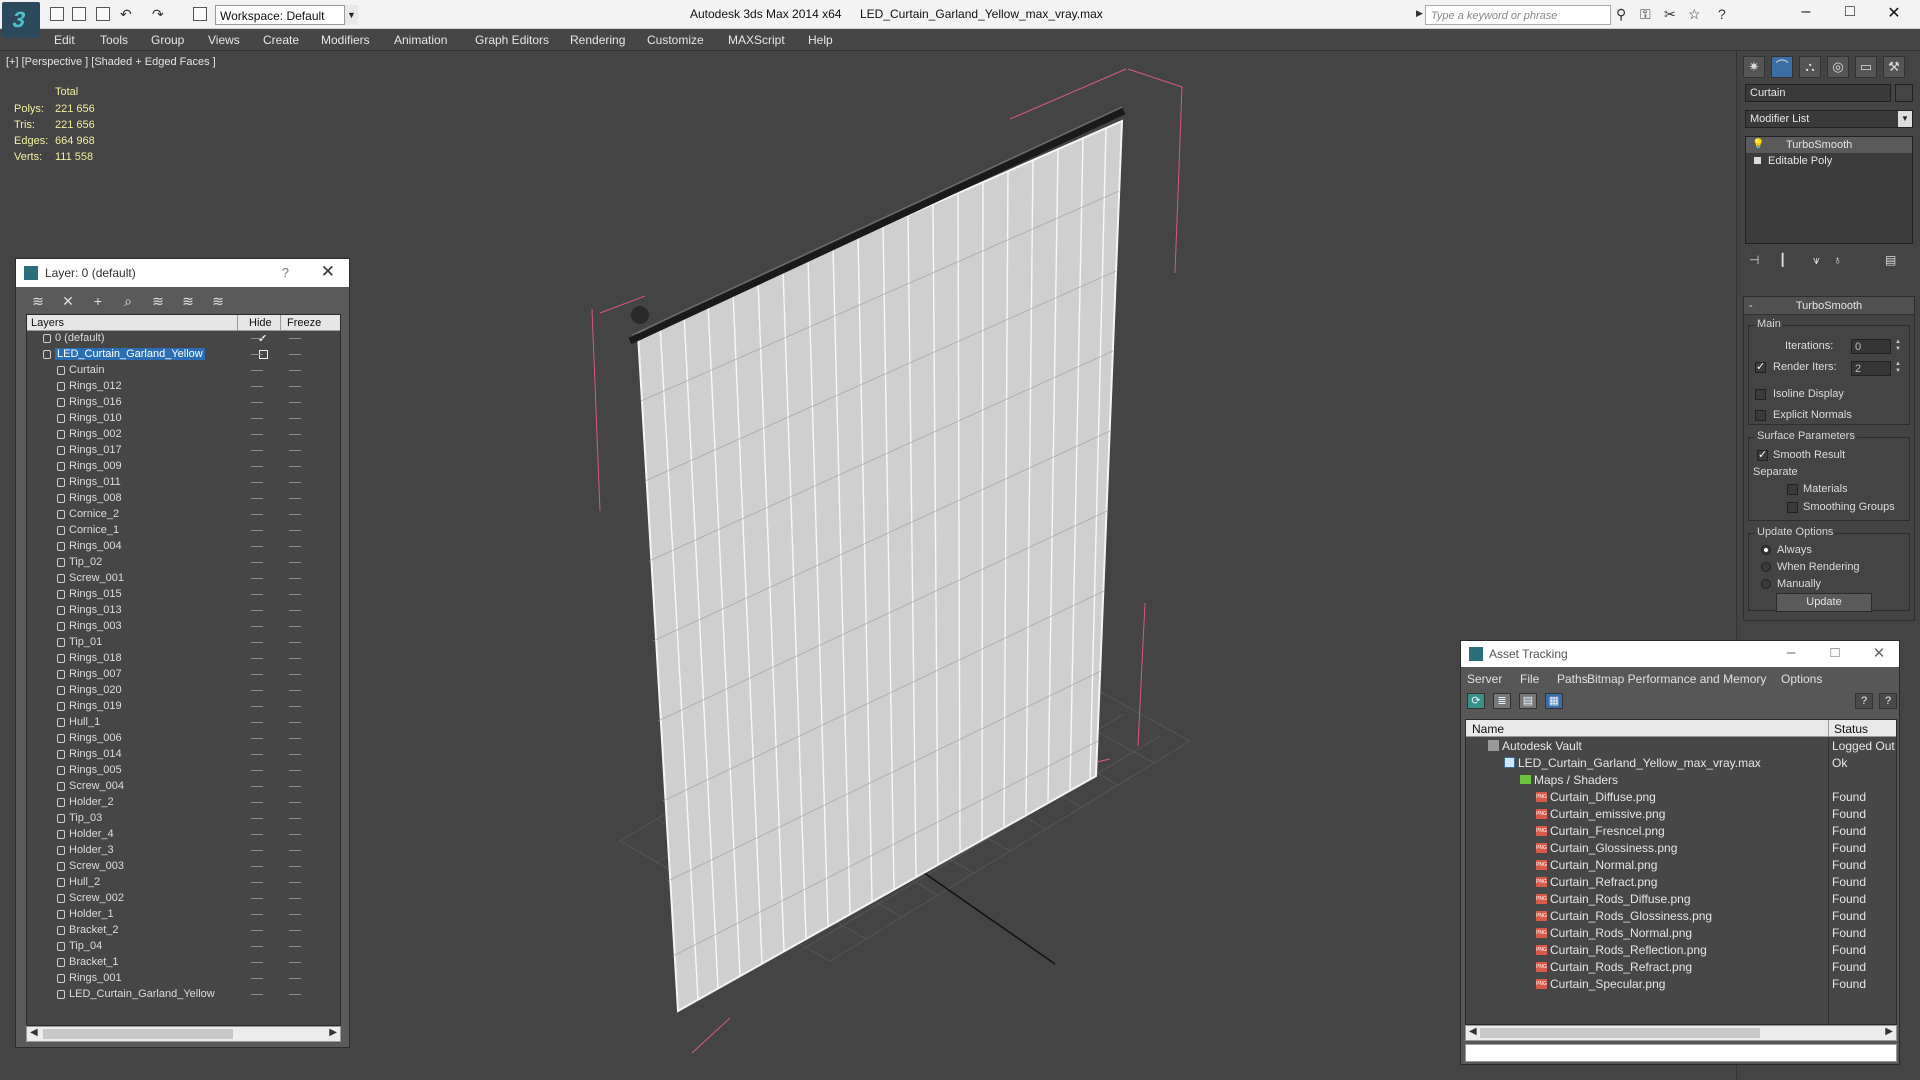  I want to click on detail-view-icon: ▤, so click(1528, 701).